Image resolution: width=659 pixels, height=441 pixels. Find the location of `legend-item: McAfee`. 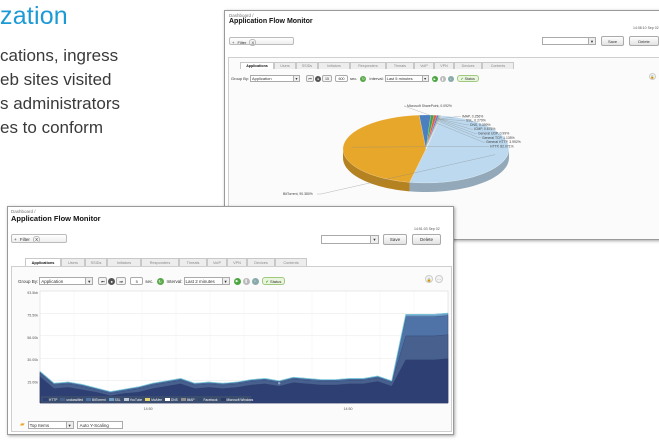

legend-item: McAfee is located at coordinates (153, 400).